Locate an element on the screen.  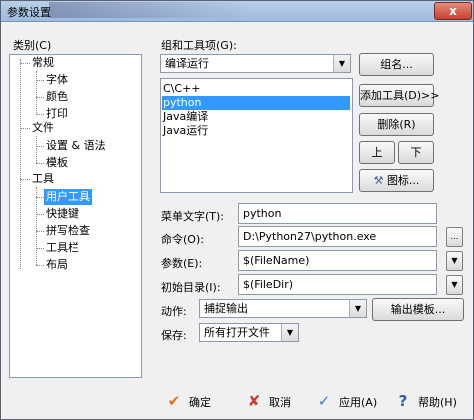
group-label: 组和工具项(G): is located at coordinates (199, 45).